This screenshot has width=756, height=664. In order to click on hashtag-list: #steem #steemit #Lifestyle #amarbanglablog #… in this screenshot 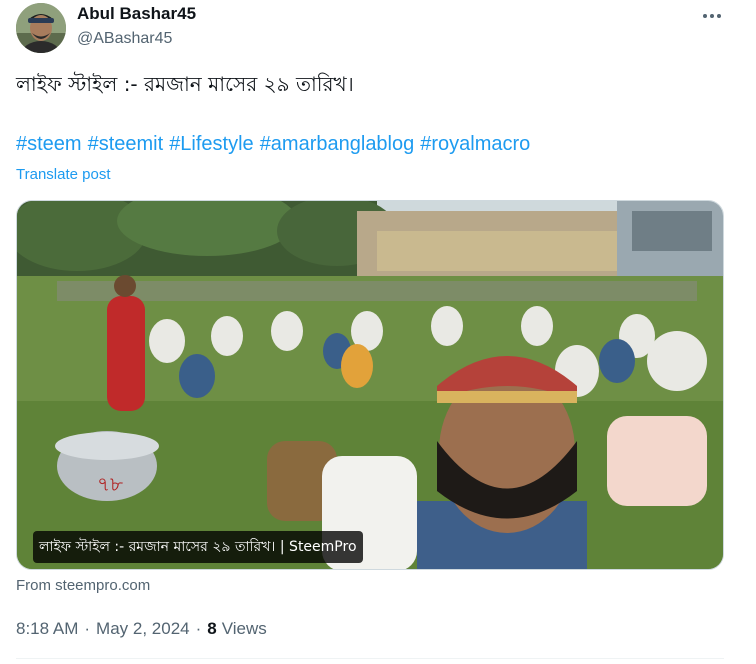, I will do `click(276, 144)`.